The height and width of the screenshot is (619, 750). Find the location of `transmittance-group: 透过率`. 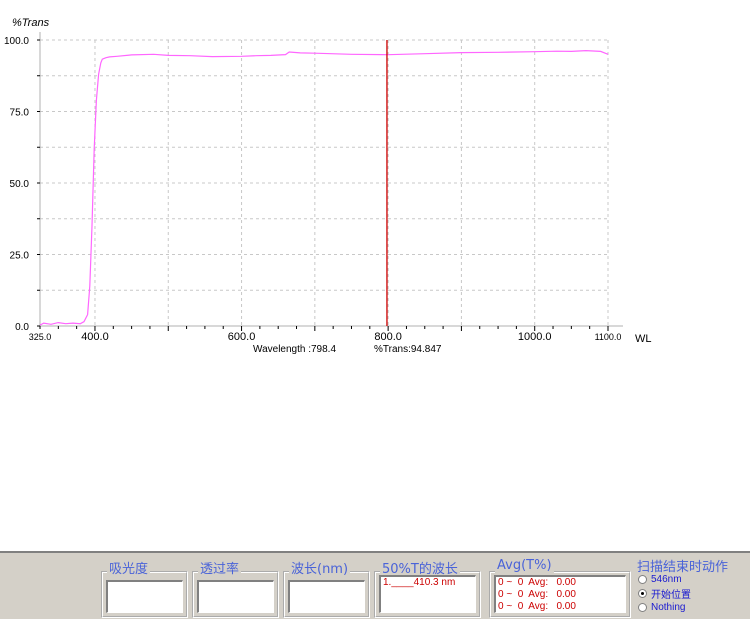

transmittance-group: 透过率 is located at coordinates (235, 588).